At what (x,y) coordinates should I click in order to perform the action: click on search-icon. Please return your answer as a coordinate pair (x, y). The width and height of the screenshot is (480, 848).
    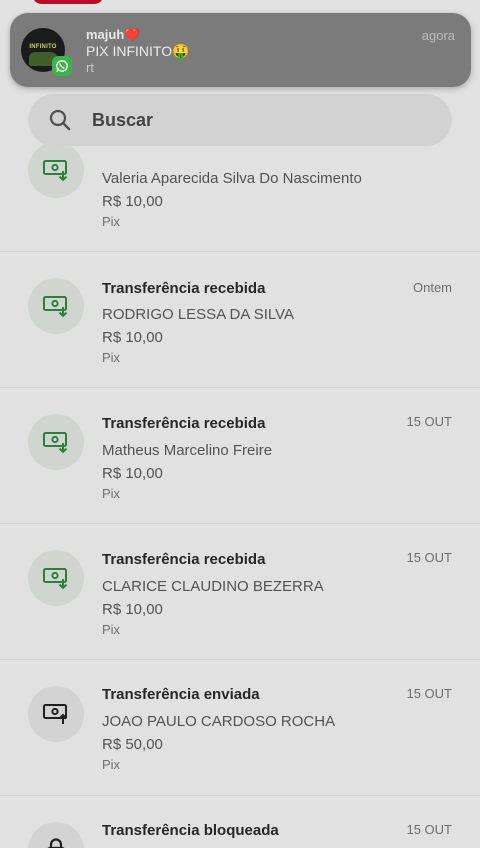
    Looking at the image, I should click on (60, 120).